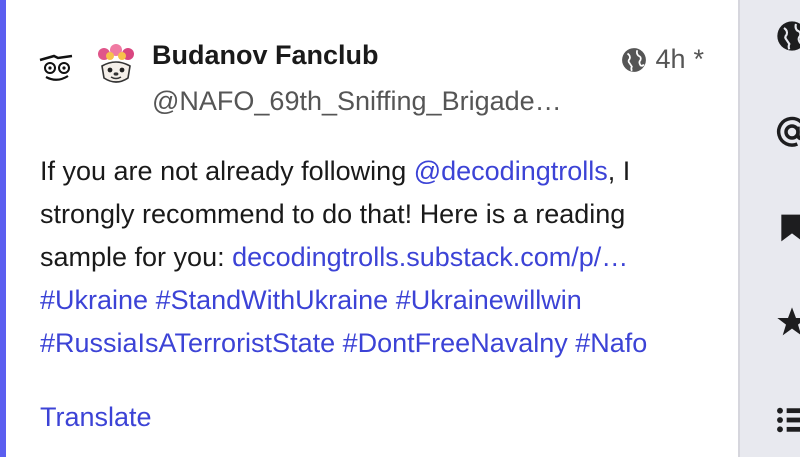  Describe the element at coordinates (788, 228) in the screenshot. I see `bookmark-icon` at that location.